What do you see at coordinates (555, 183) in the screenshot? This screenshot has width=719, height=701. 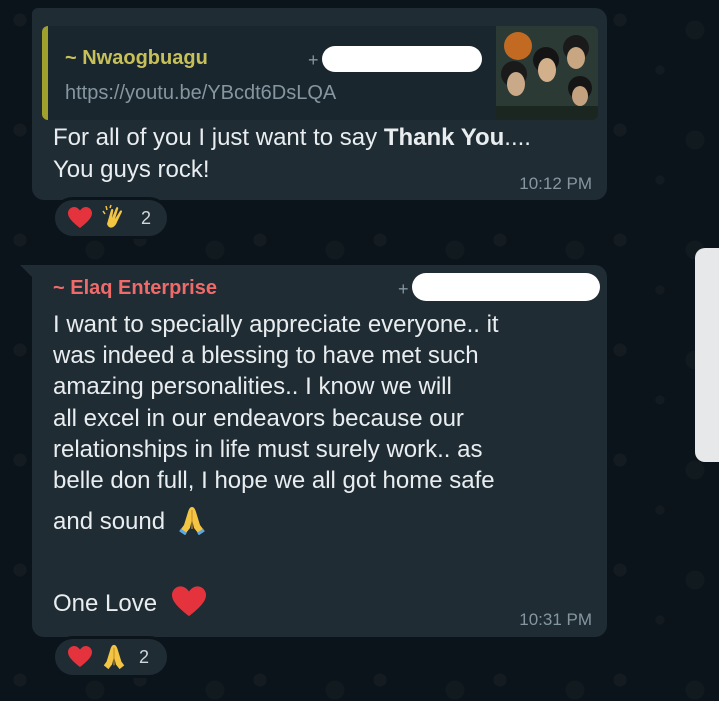 I see `message-timestamp: 10:12 PM` at bounding box center [555, 183].